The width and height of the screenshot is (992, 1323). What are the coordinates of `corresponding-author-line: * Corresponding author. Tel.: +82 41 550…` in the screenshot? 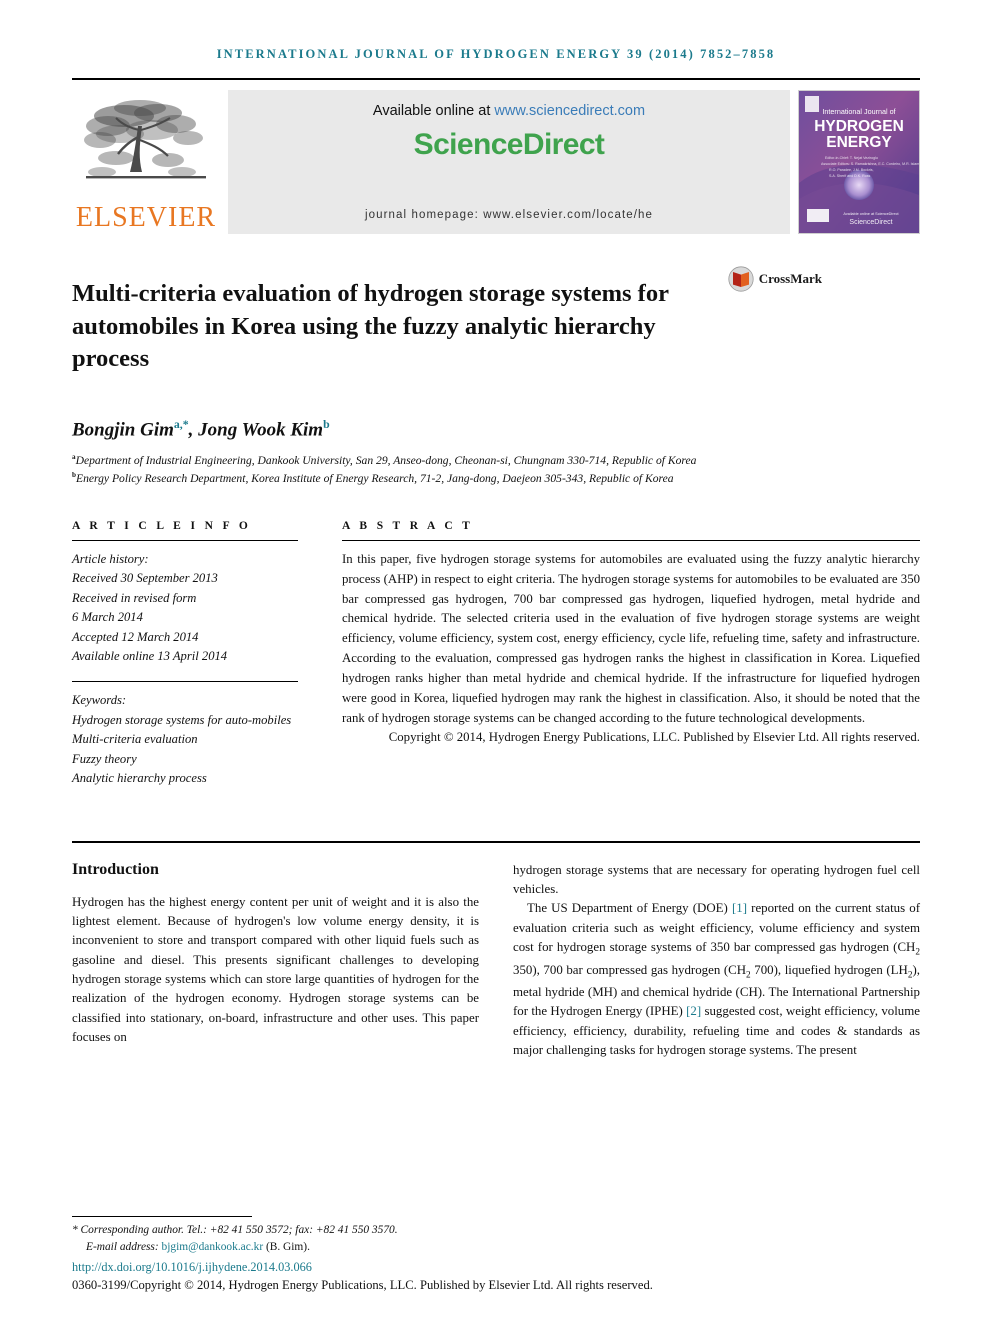 It's located at (235, 1229).